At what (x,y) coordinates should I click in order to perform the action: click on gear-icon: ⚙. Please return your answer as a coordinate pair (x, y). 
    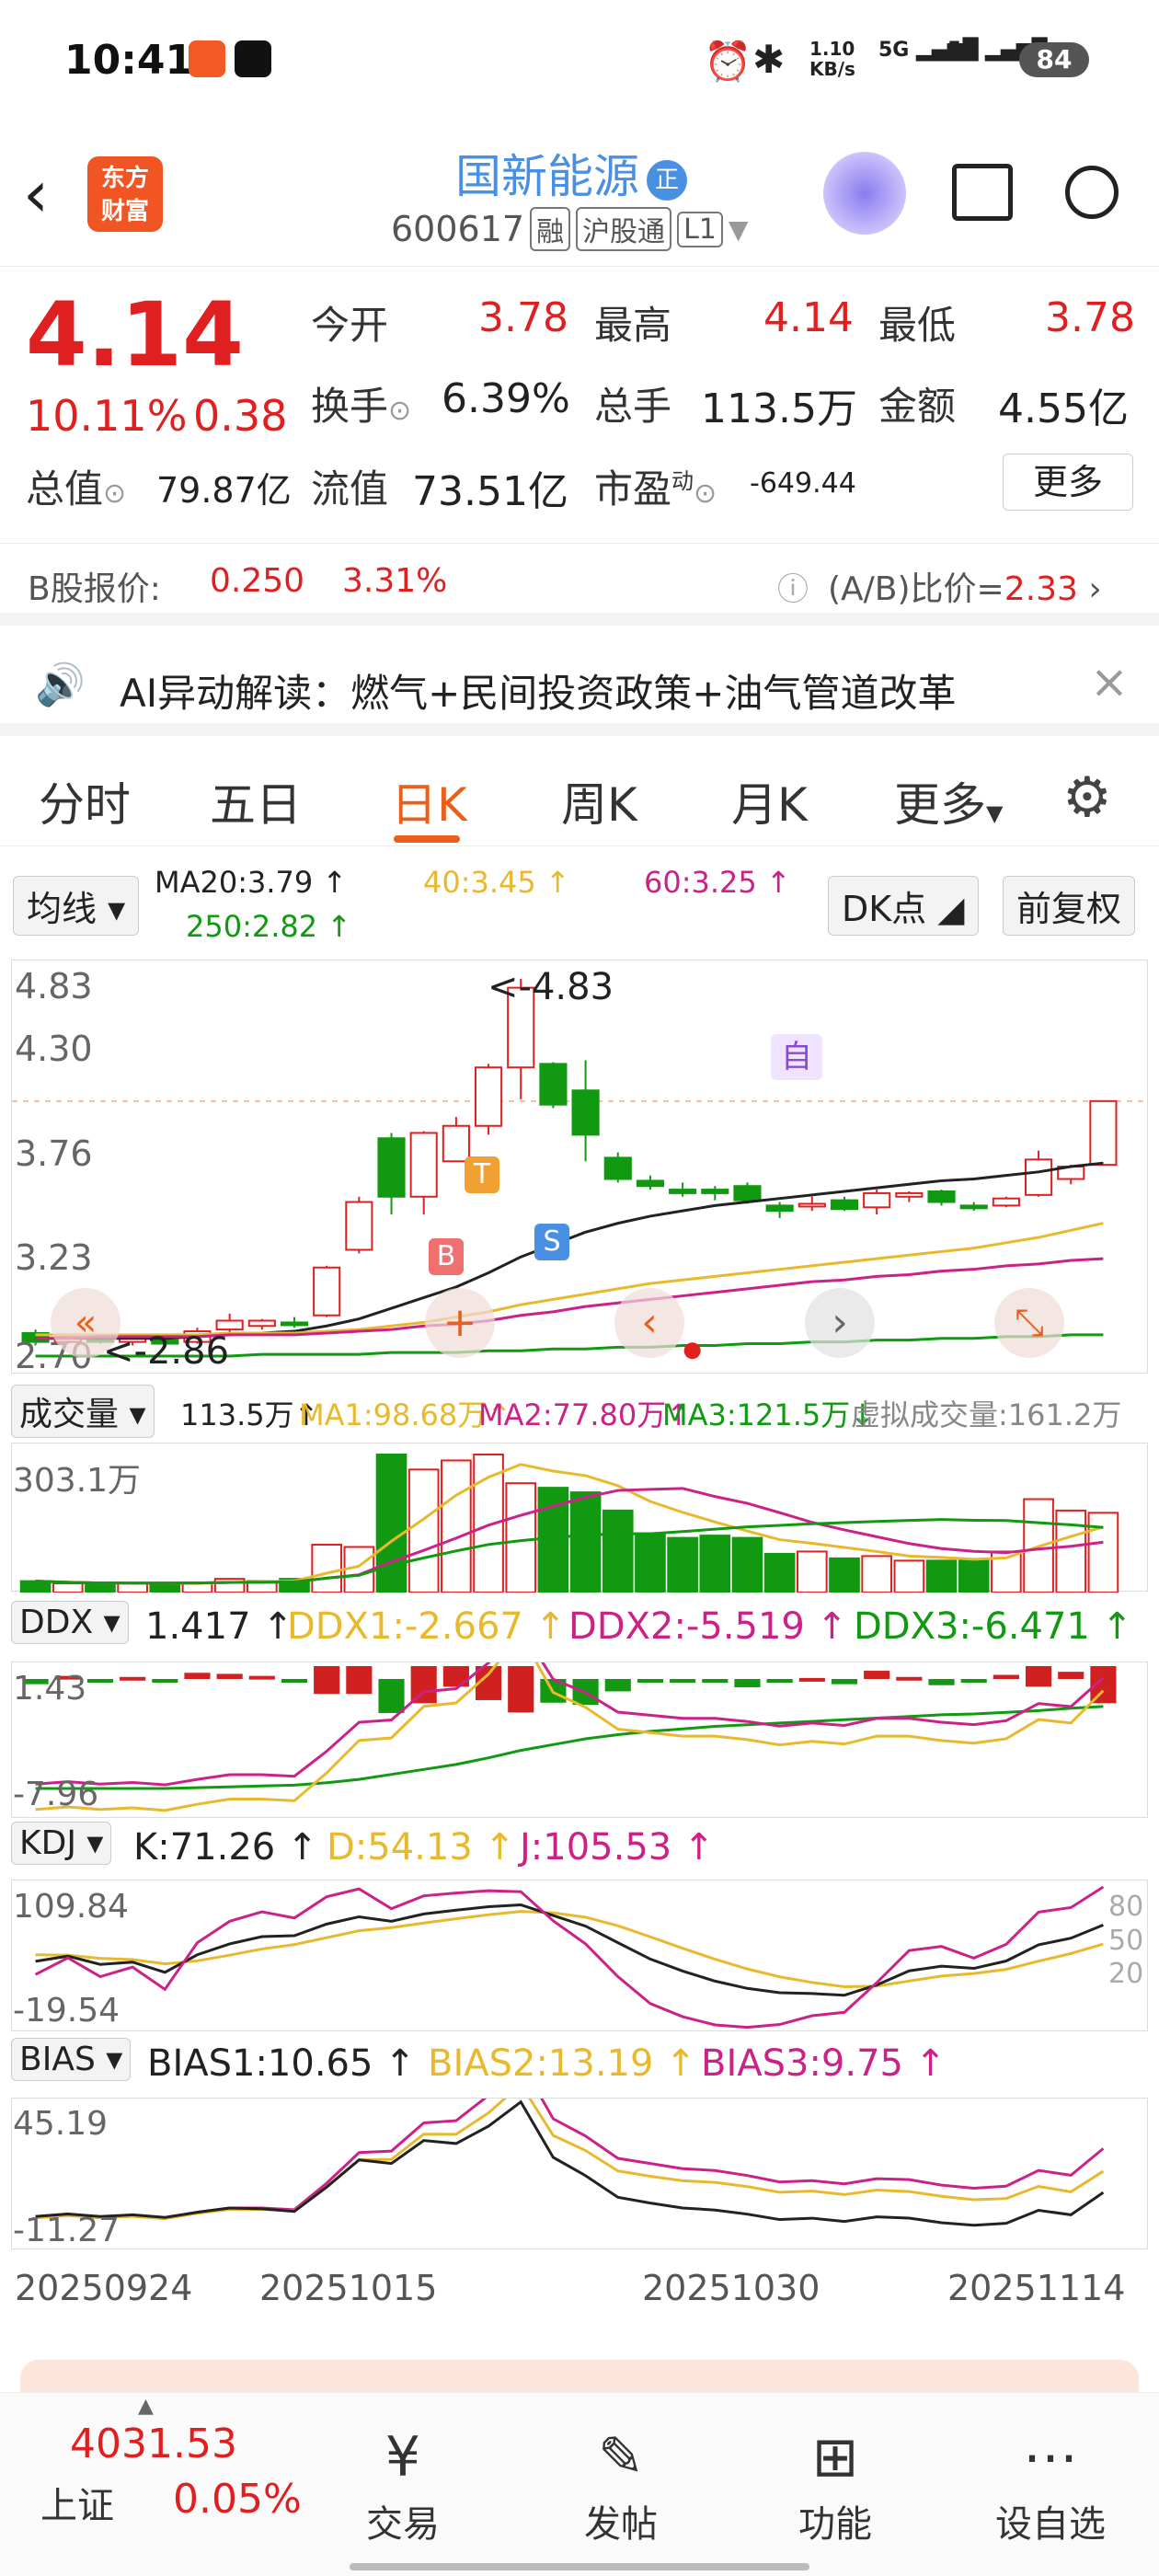
    Looking at the image, I should click on (1087, 797).